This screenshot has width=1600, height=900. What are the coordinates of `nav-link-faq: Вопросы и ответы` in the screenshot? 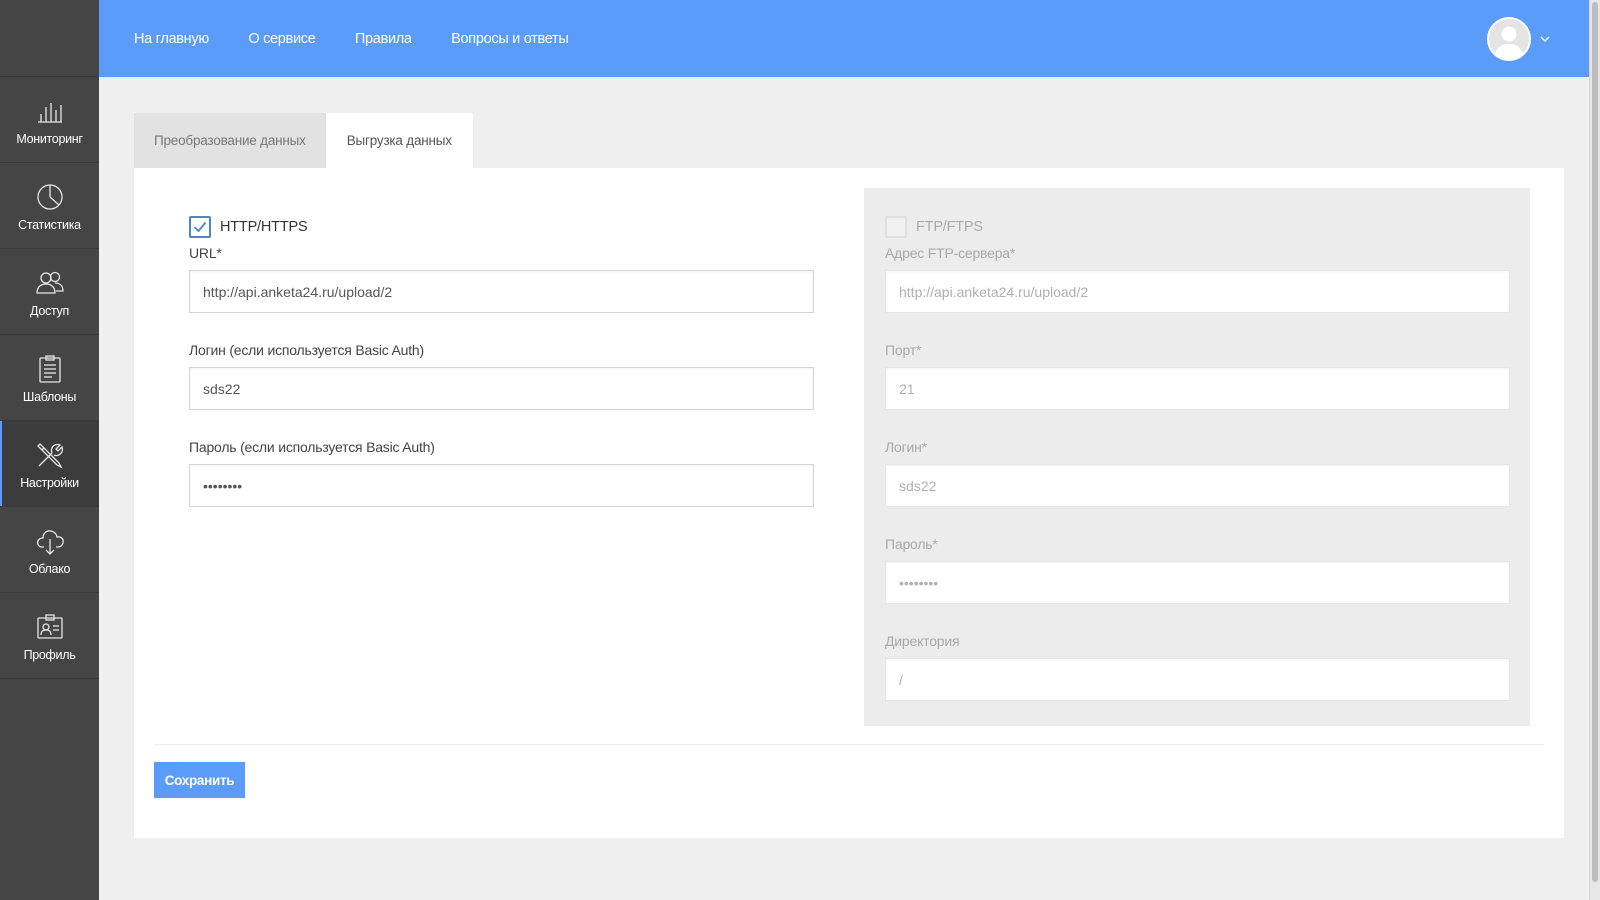 It's located at (510, 39).